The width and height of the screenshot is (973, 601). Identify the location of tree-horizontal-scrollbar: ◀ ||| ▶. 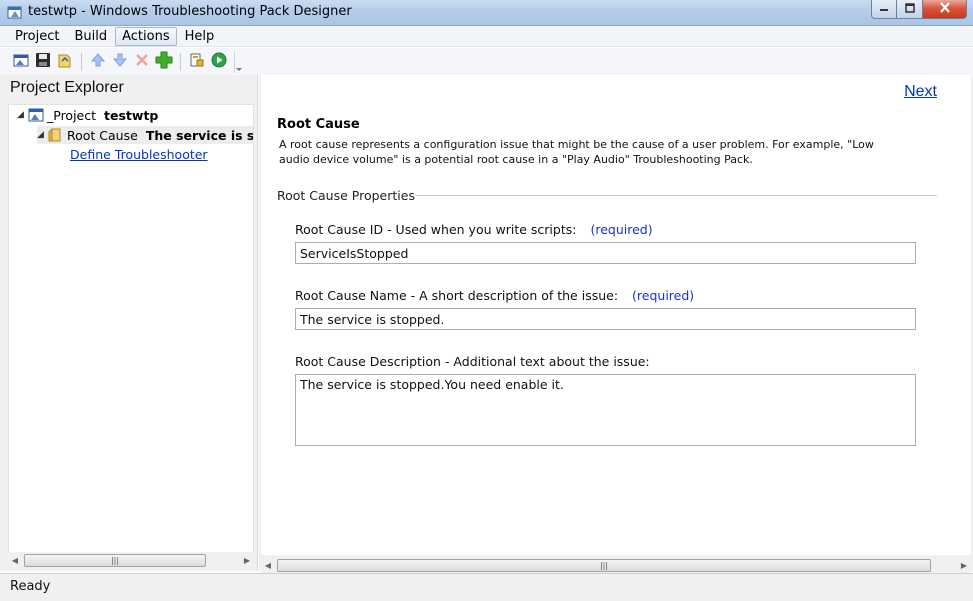
(131, 560).